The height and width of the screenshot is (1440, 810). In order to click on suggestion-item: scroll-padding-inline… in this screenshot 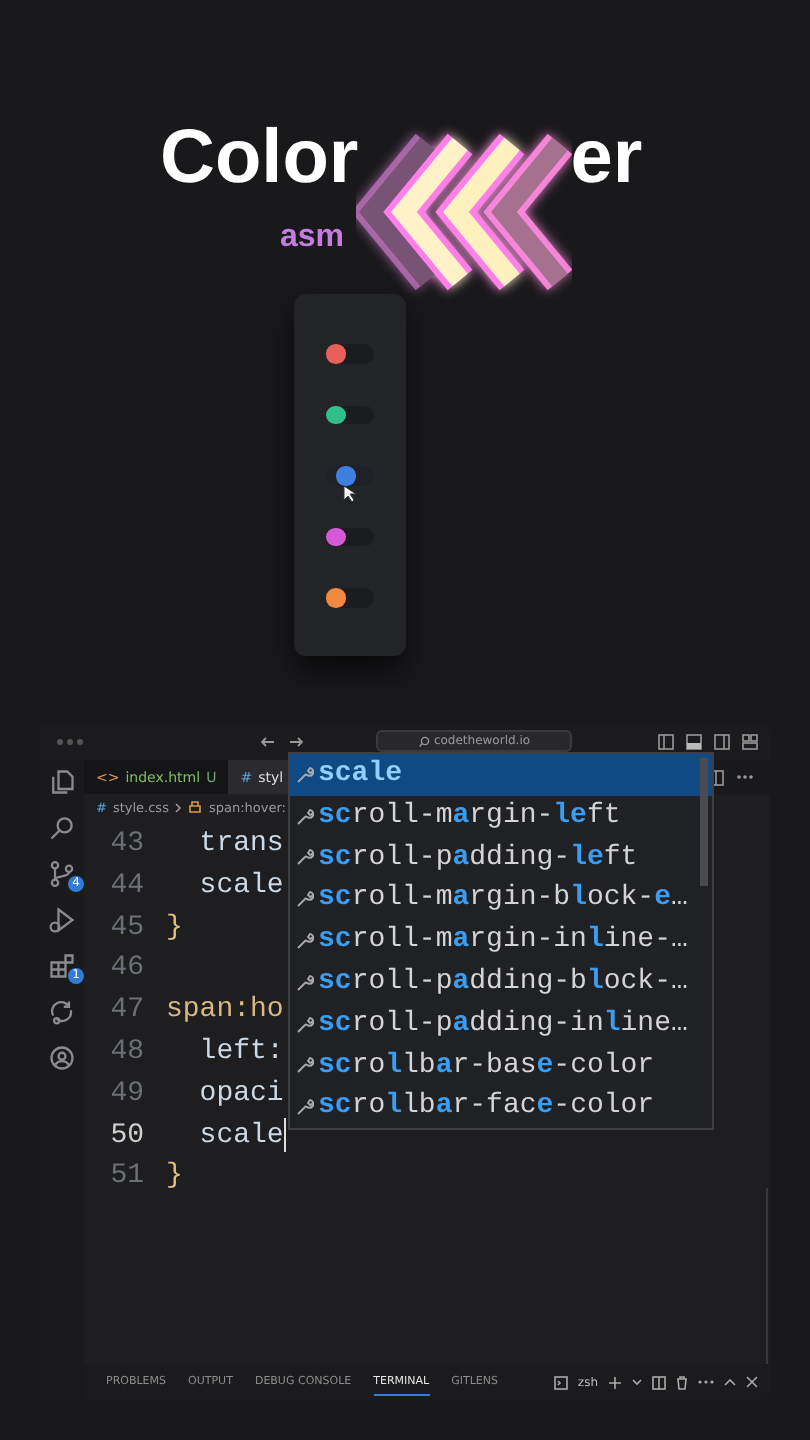, I will do `click(501, 1024)`.